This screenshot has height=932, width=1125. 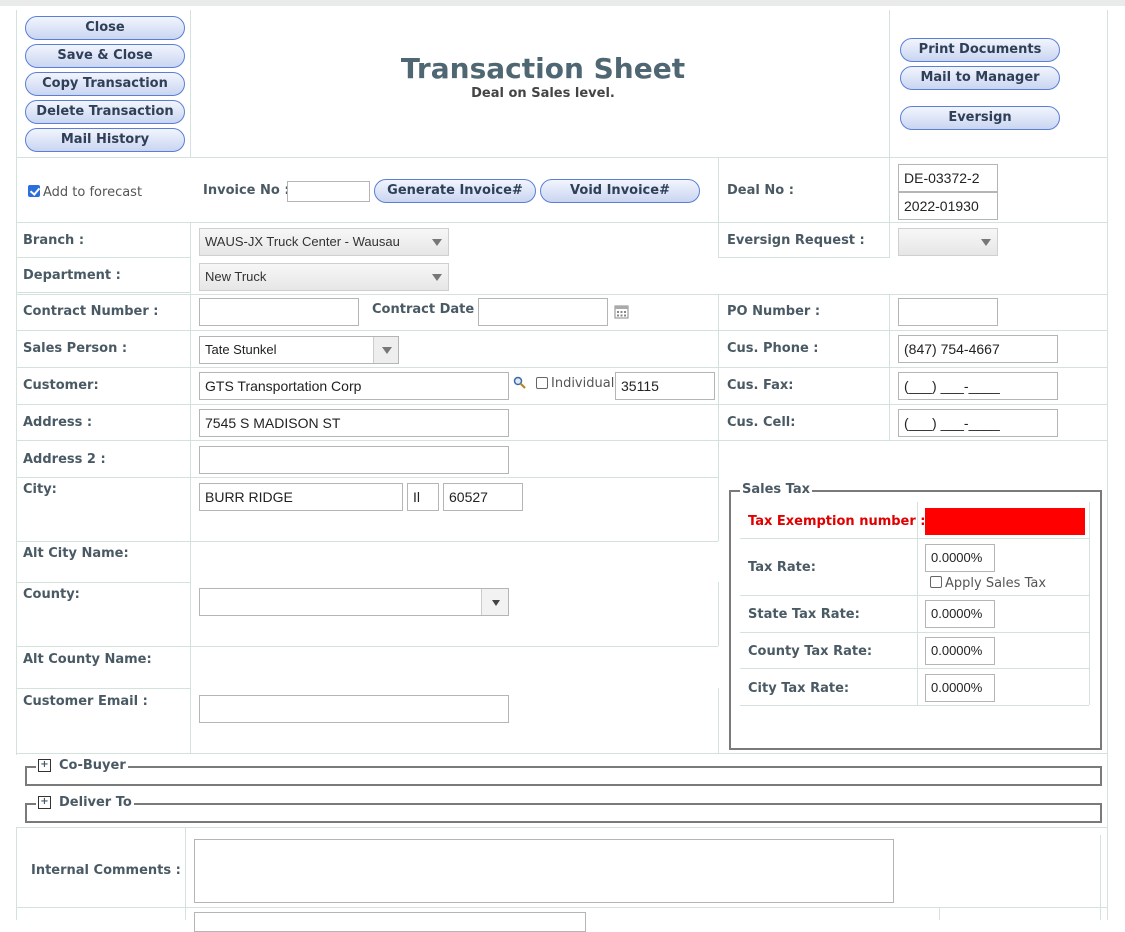 What do you see at coordinates (760, 190) in the screenshot?
I see `deal-no-label: Deal No :` at bounding box center [760, 190].